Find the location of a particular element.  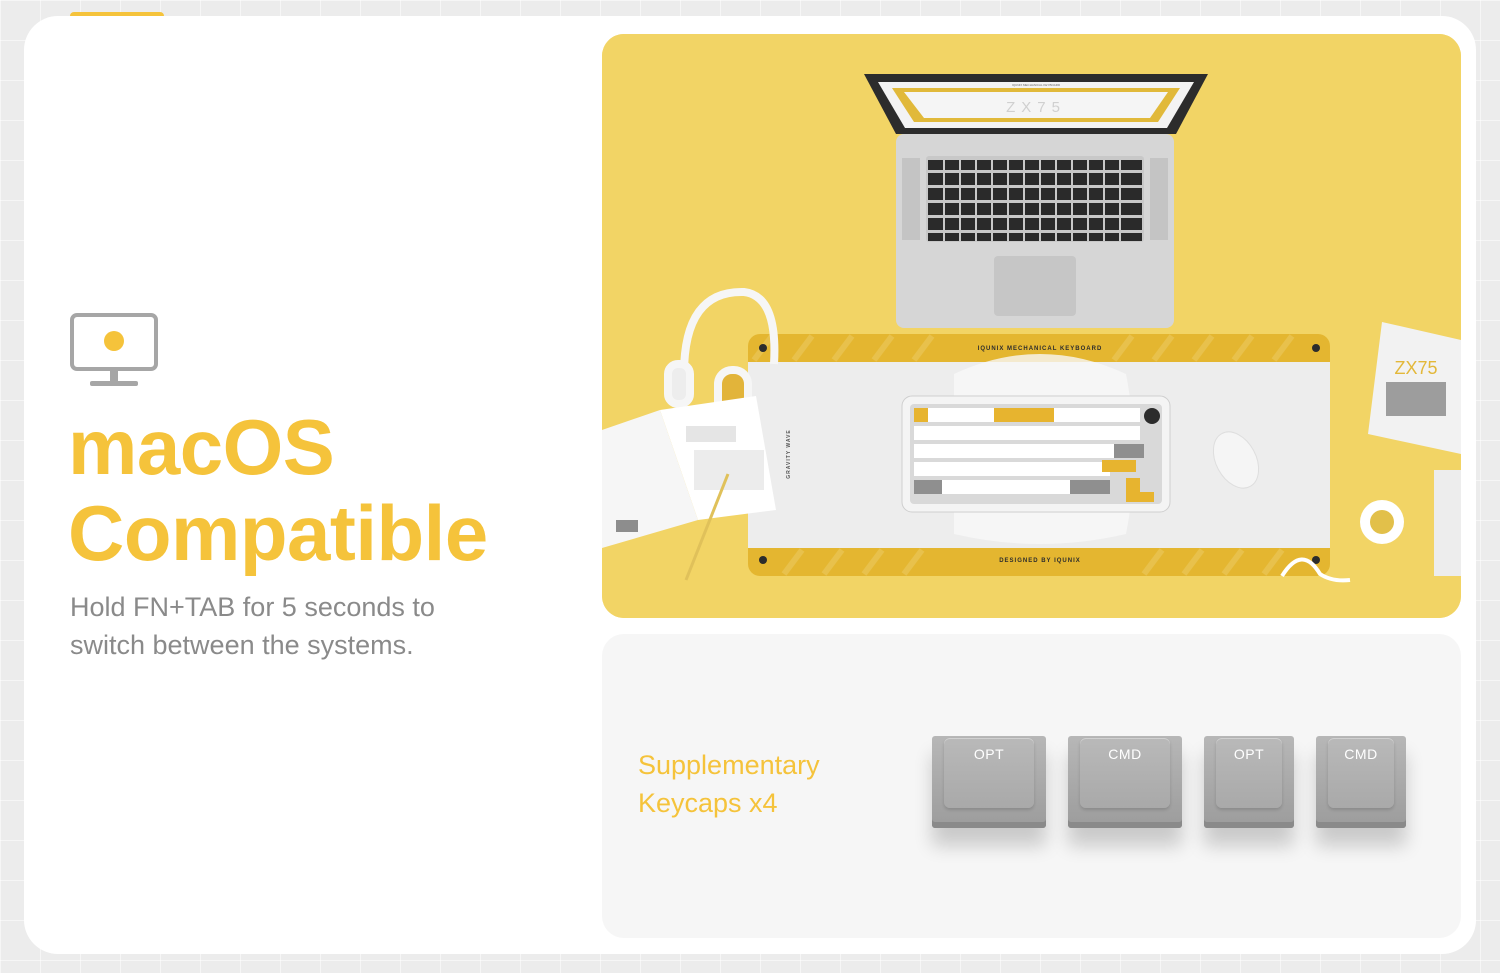

keycaps-label-line-2: Keycaps x4 is located at coordinates (708, 803).